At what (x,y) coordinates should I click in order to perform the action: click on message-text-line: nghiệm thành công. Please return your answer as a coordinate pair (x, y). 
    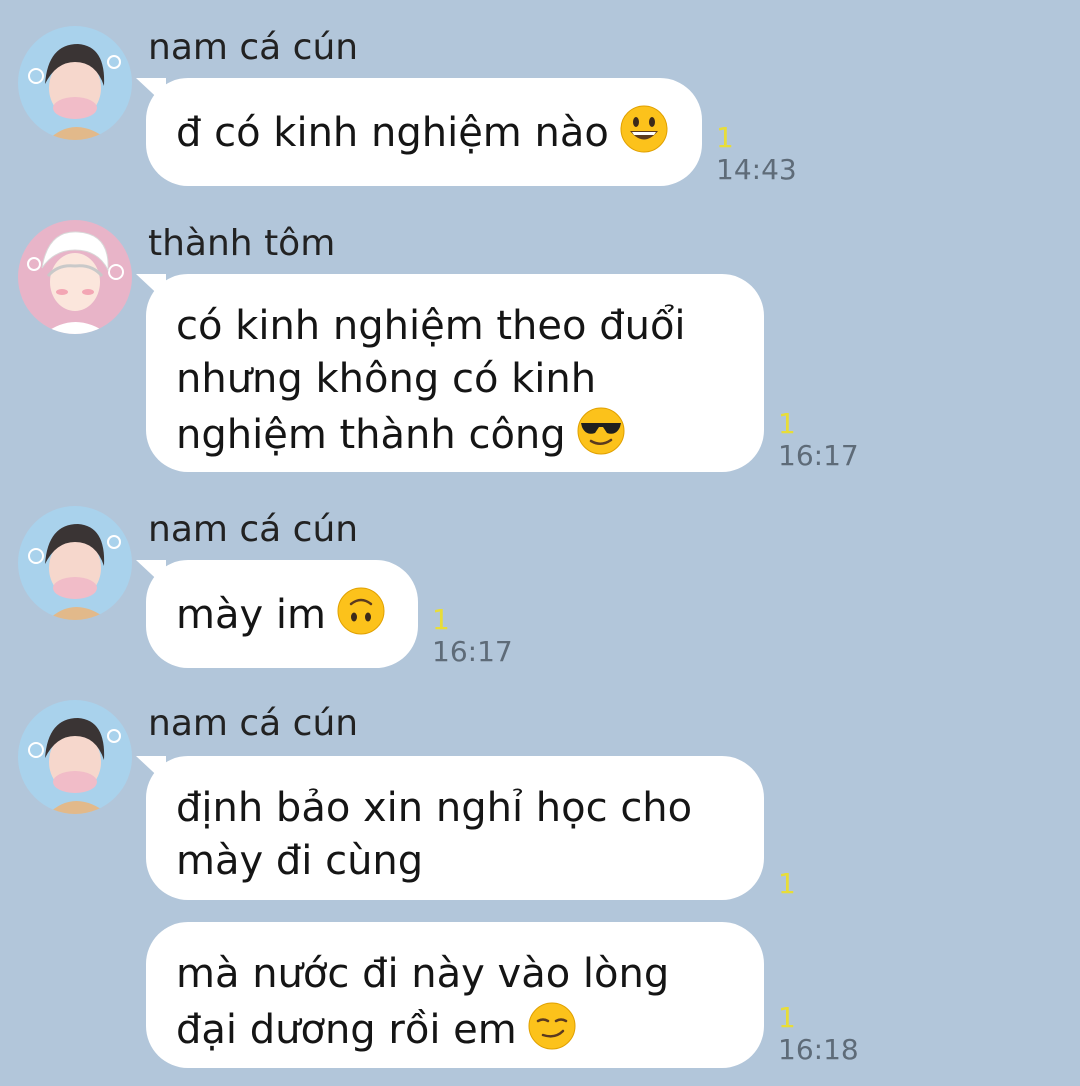
    Looking at the image, I should click on (455, 434).